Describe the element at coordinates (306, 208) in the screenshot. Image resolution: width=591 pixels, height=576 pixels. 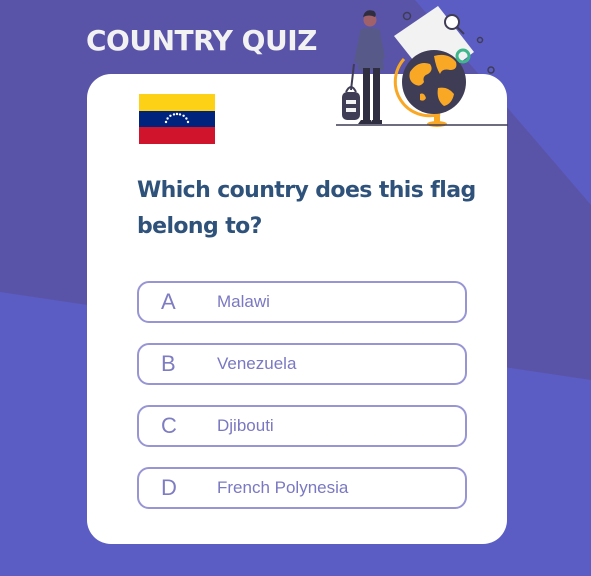
I see `question-text: Which country does this flag belong to?` at that location.